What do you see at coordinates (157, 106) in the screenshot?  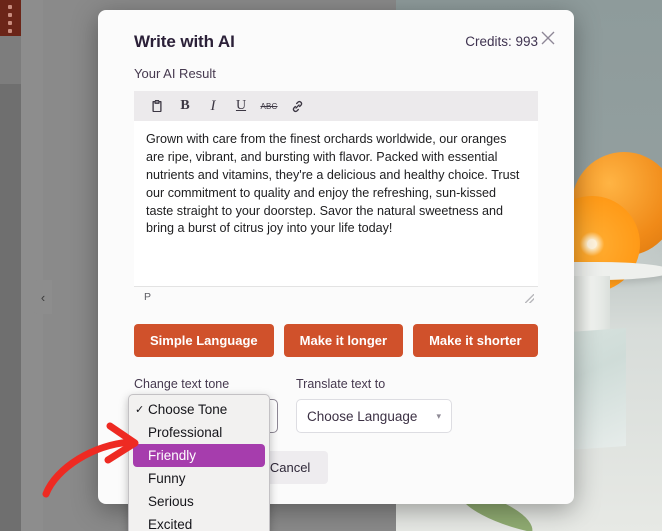 I see `paste-icon` at bounding box center [157, 106].